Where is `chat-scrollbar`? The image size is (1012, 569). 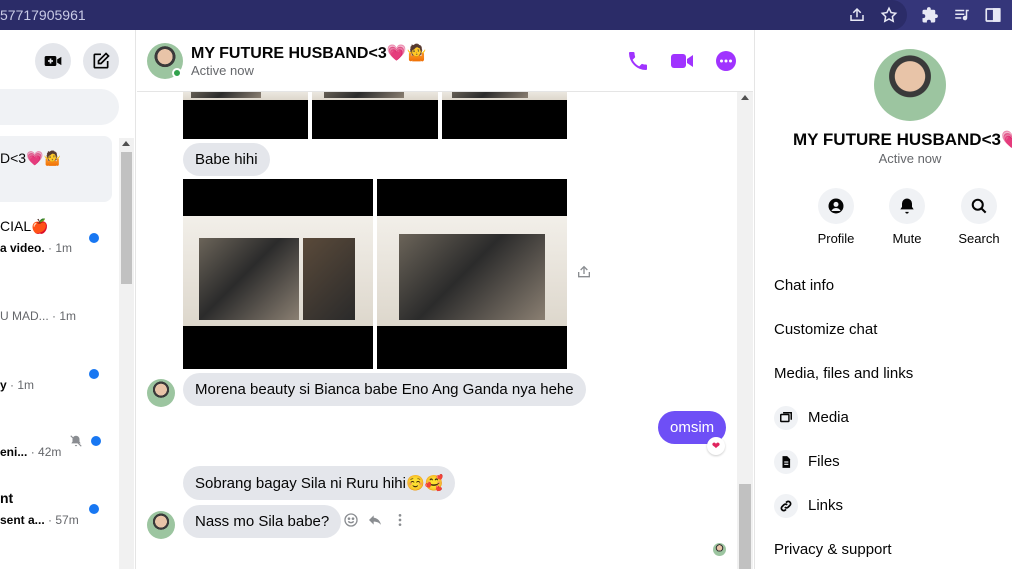
chat-scrollbar is located at coordinates (745, 330).